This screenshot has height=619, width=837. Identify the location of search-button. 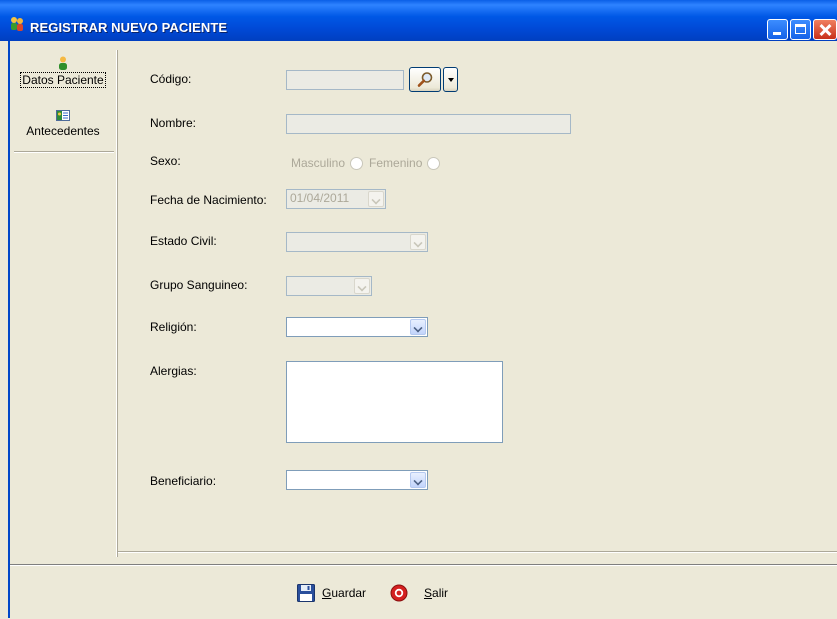
(425, 79).